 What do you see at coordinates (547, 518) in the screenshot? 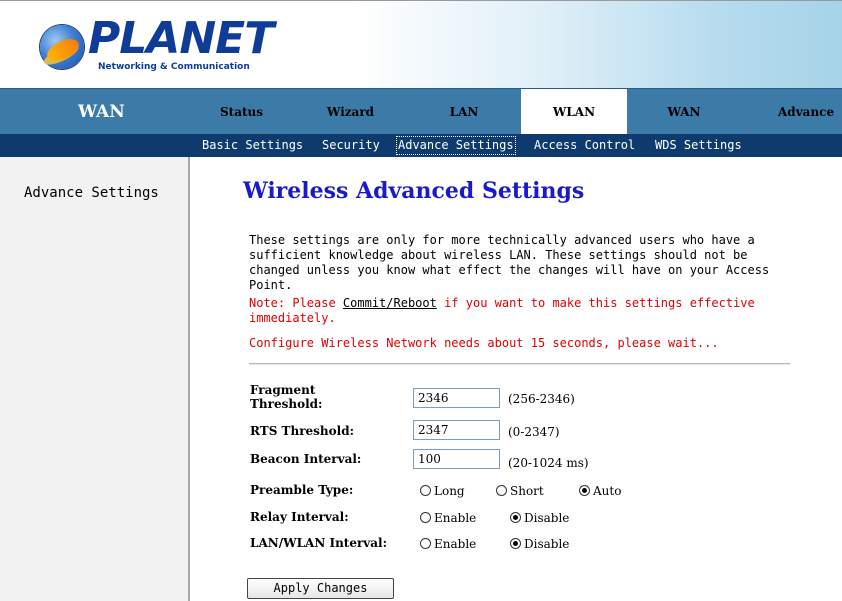
I see `relay-disable-label: Disable` at bounding box center [547, 518].